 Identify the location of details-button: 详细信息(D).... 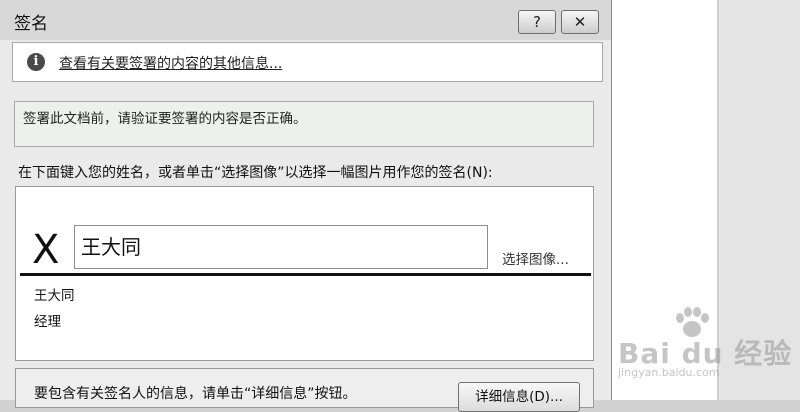
(519, 397).